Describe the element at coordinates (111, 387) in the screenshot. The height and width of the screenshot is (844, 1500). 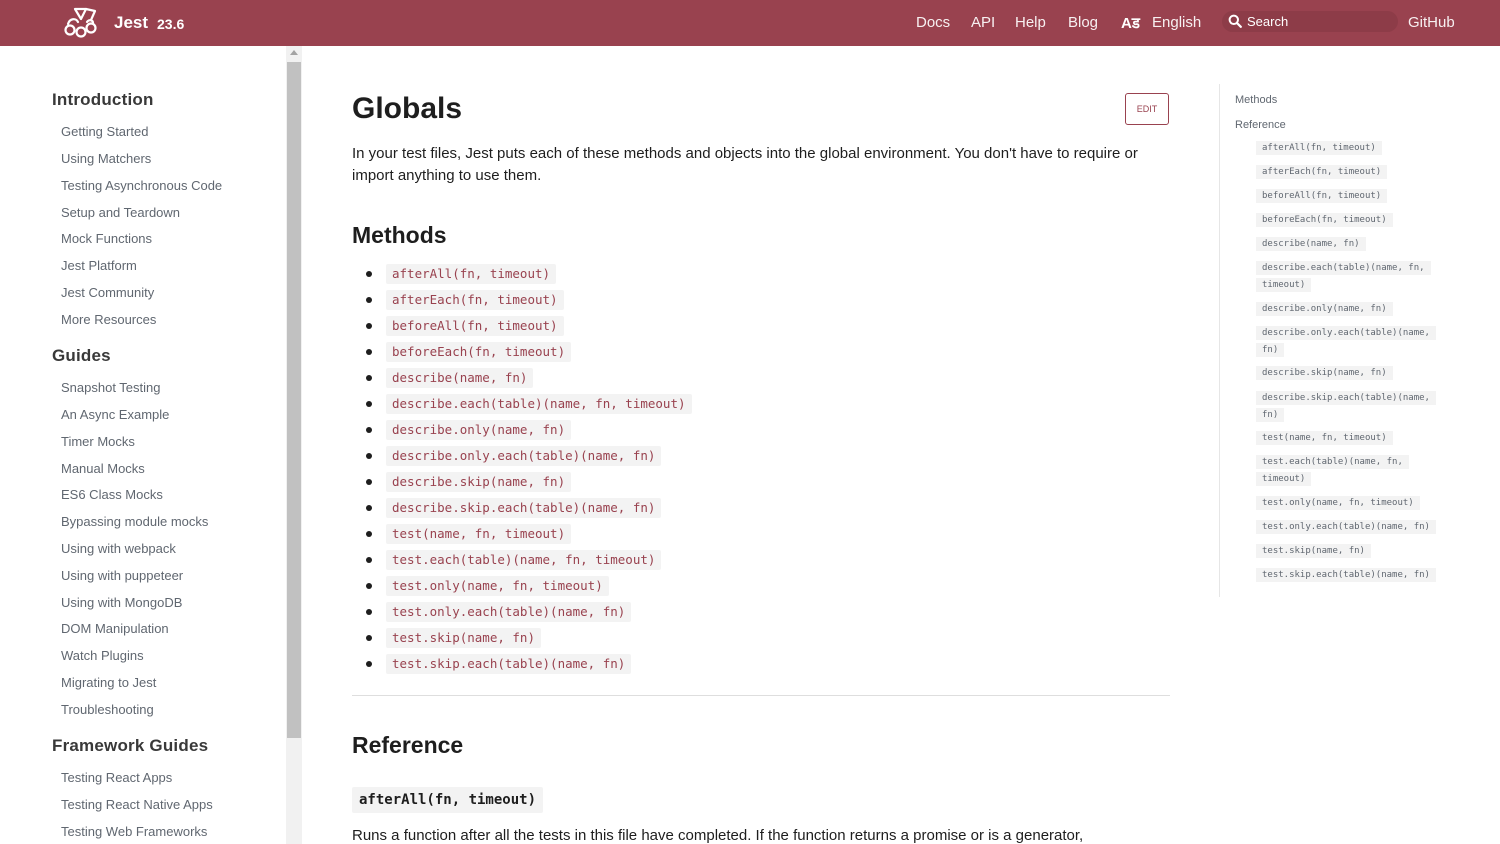
I see `sidebar-item-snapshot-testing: Snapshot Testing` at that location.